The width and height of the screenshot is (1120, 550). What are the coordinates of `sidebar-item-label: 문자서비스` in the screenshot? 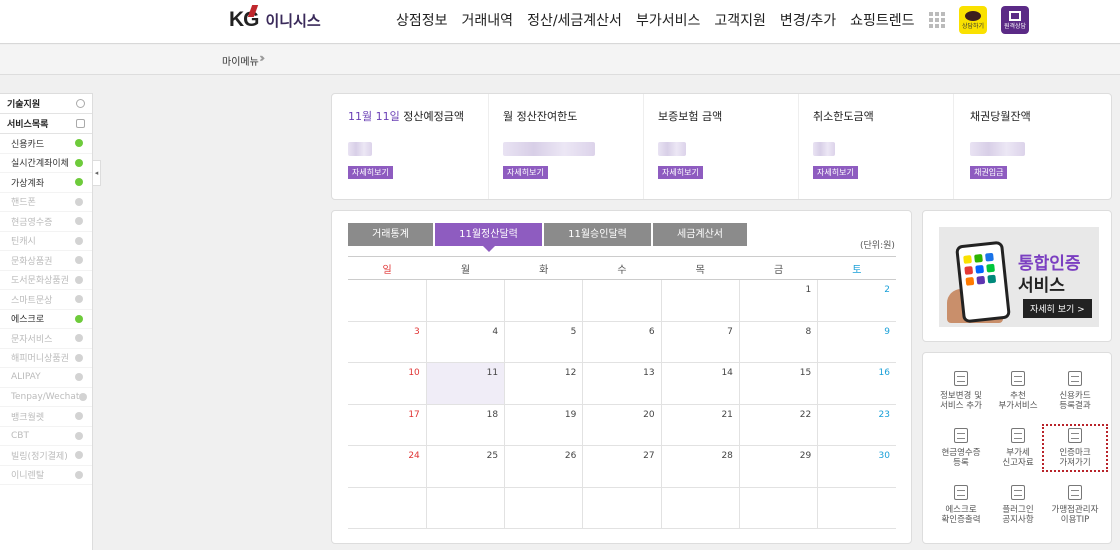 It's located at (32, 339).